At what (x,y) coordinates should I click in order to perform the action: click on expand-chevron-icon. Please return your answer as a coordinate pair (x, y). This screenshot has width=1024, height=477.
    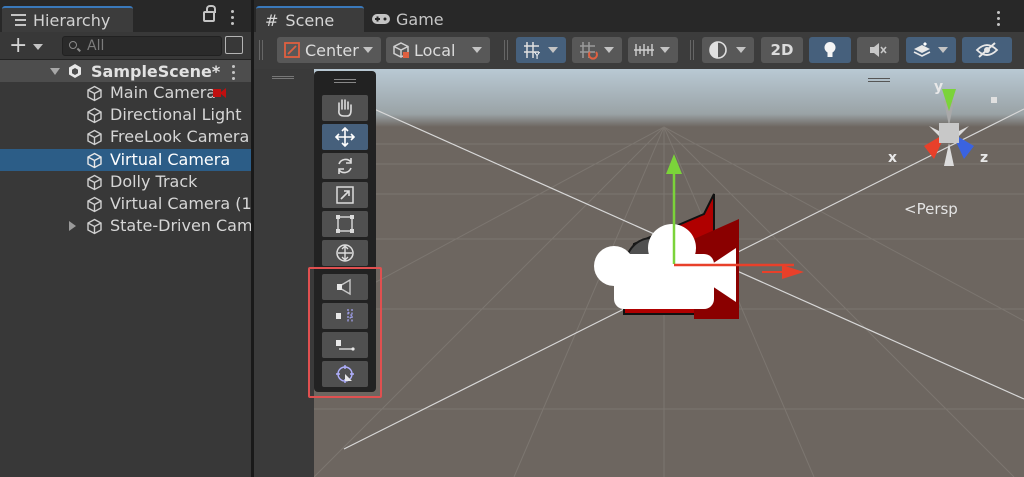
    Looking at the image, I should click on (72, 226).